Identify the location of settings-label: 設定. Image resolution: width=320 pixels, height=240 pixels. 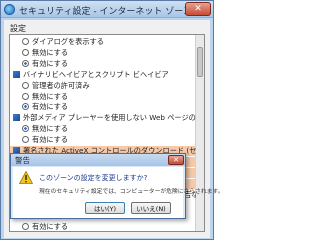
(18, 28).